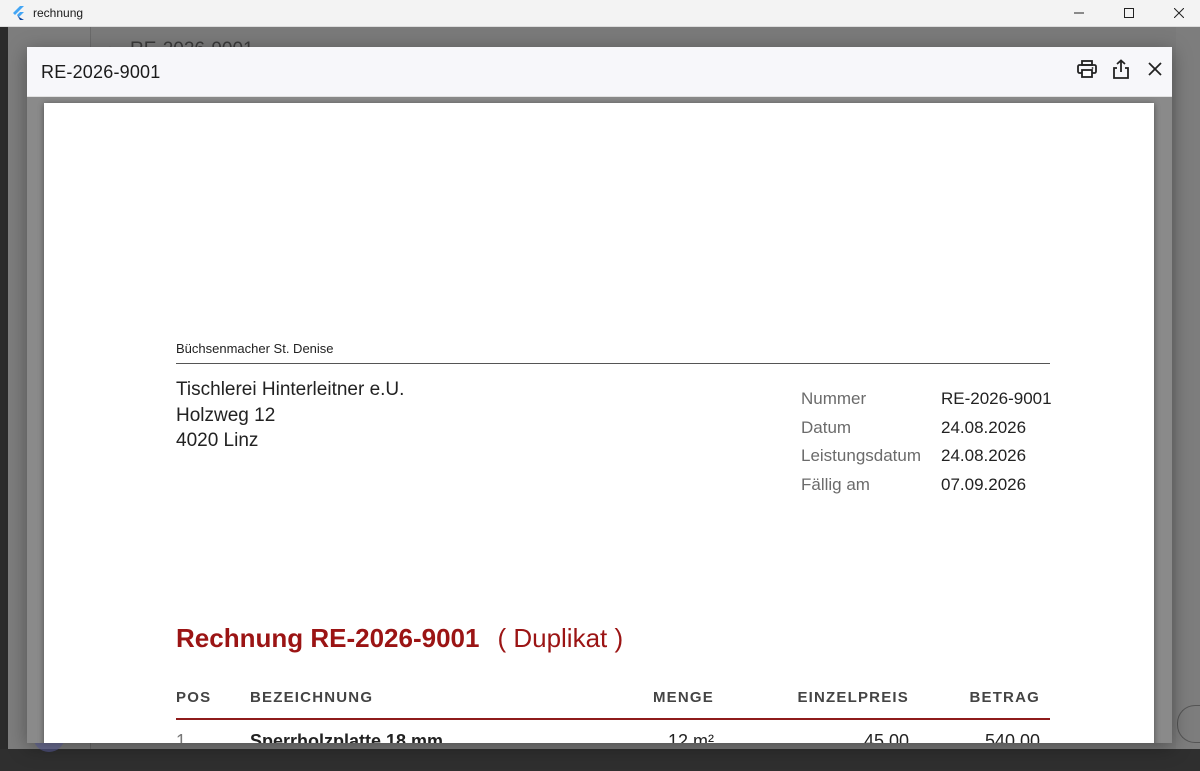 This screenshot has height=771, width=1200. What do you see at coordinates (328, 638) in the screenshot?
I see `invoice-heading-title: Rechnung RE-2026-9001` at bounding box center [328, 638].